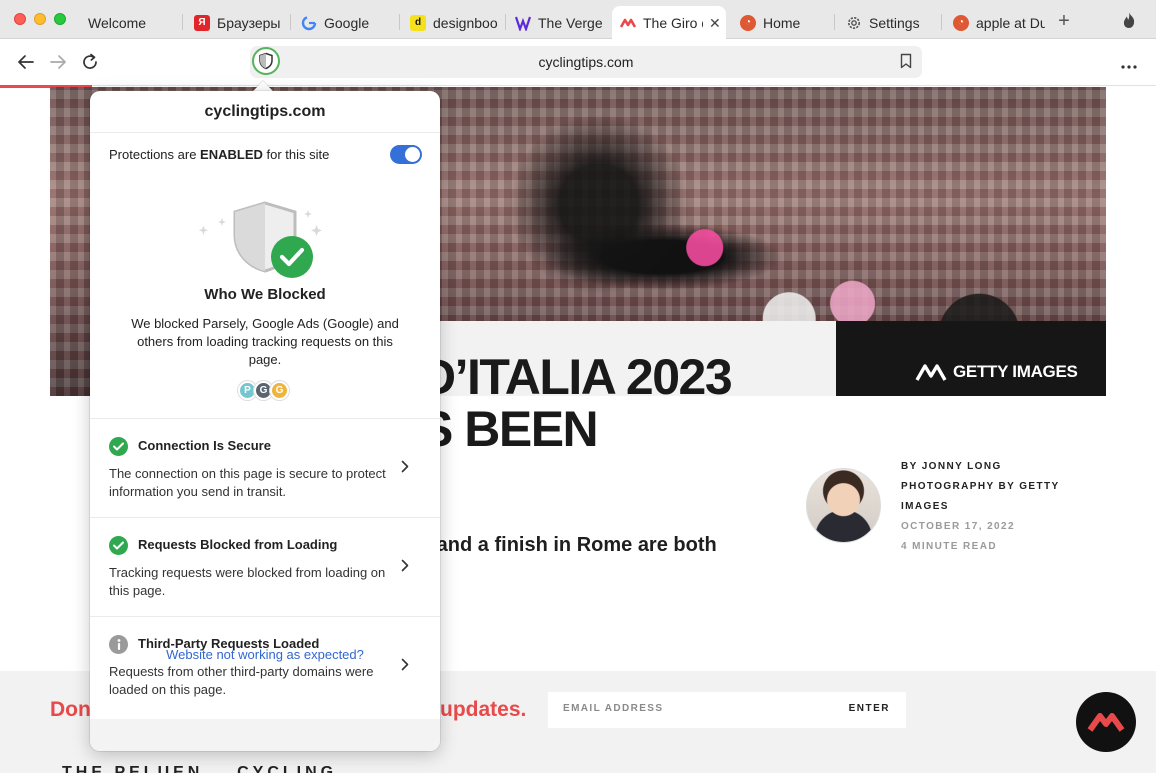  Describe the element at coordinates (200, 768) in the screenshot. I see `footer-peek-text: THE PELUEN... CYCLING` at that location.